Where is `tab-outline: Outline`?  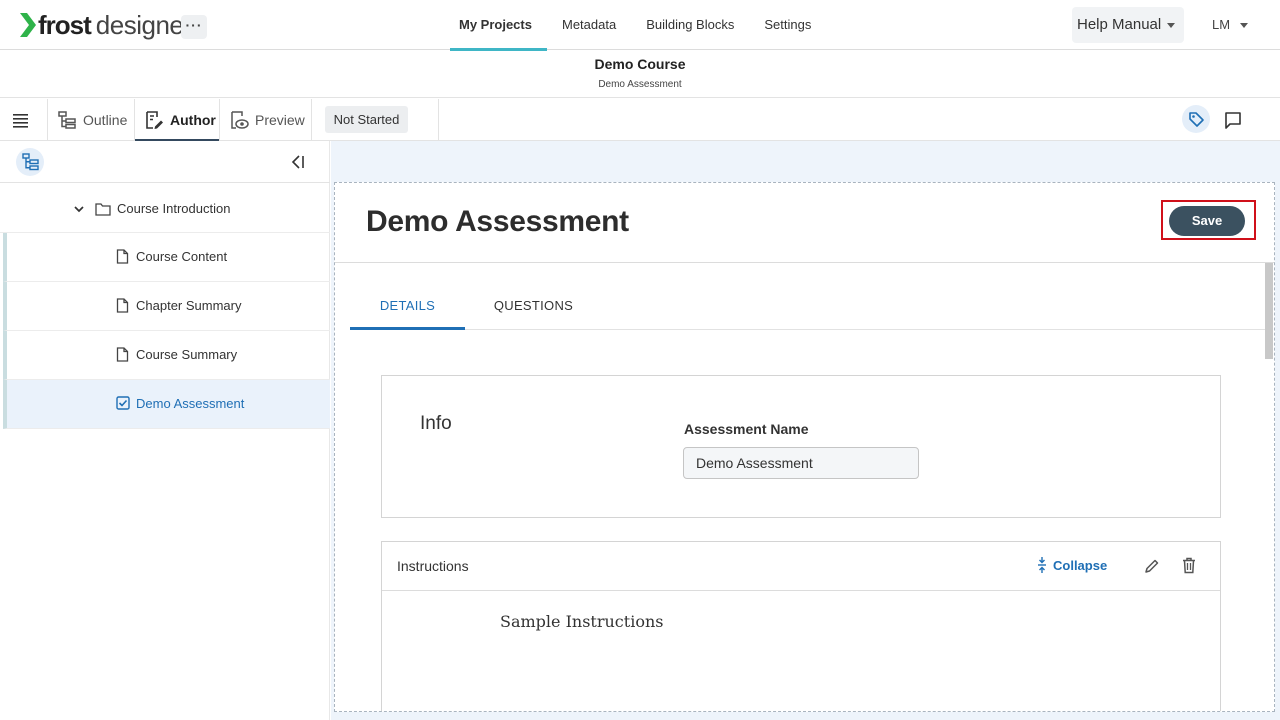 tab-outline: Outline is located at coordinates (92, 119).